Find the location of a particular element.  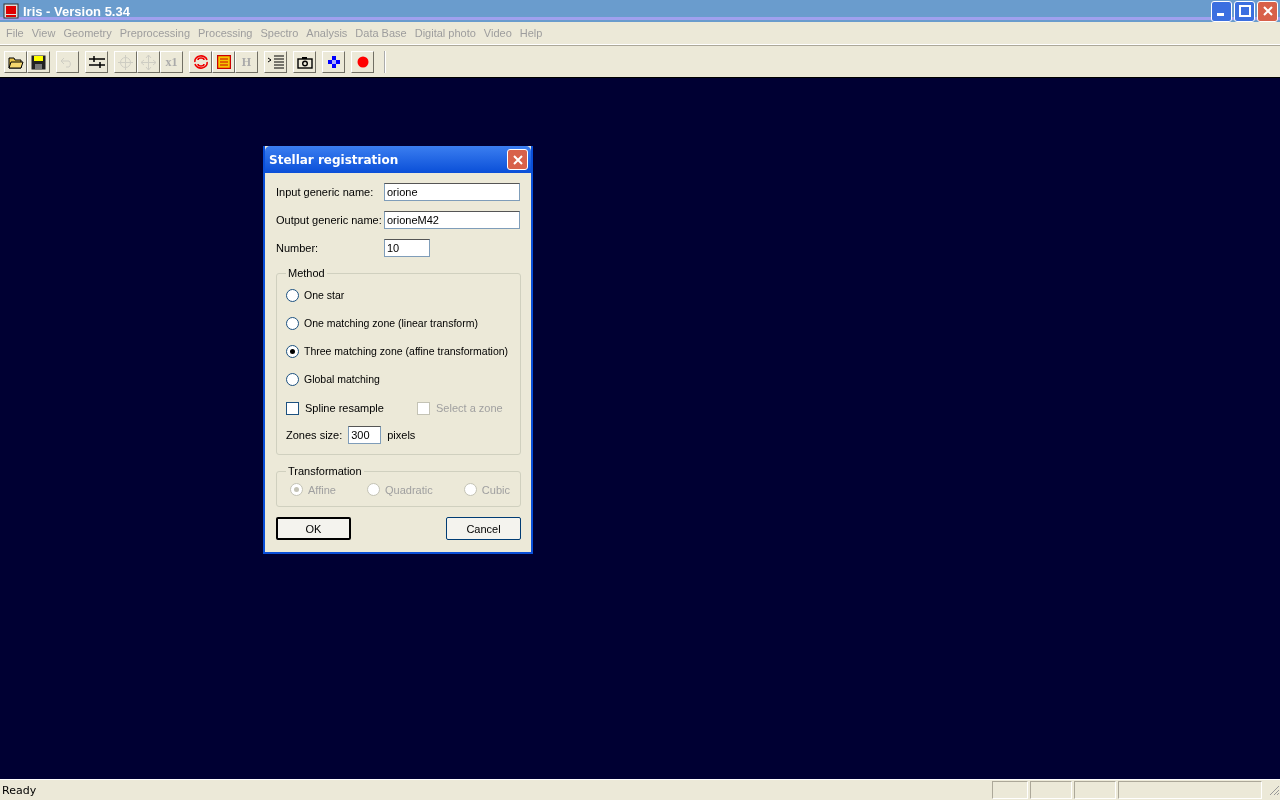

maximize-button is located at coordinates (1244, 11).